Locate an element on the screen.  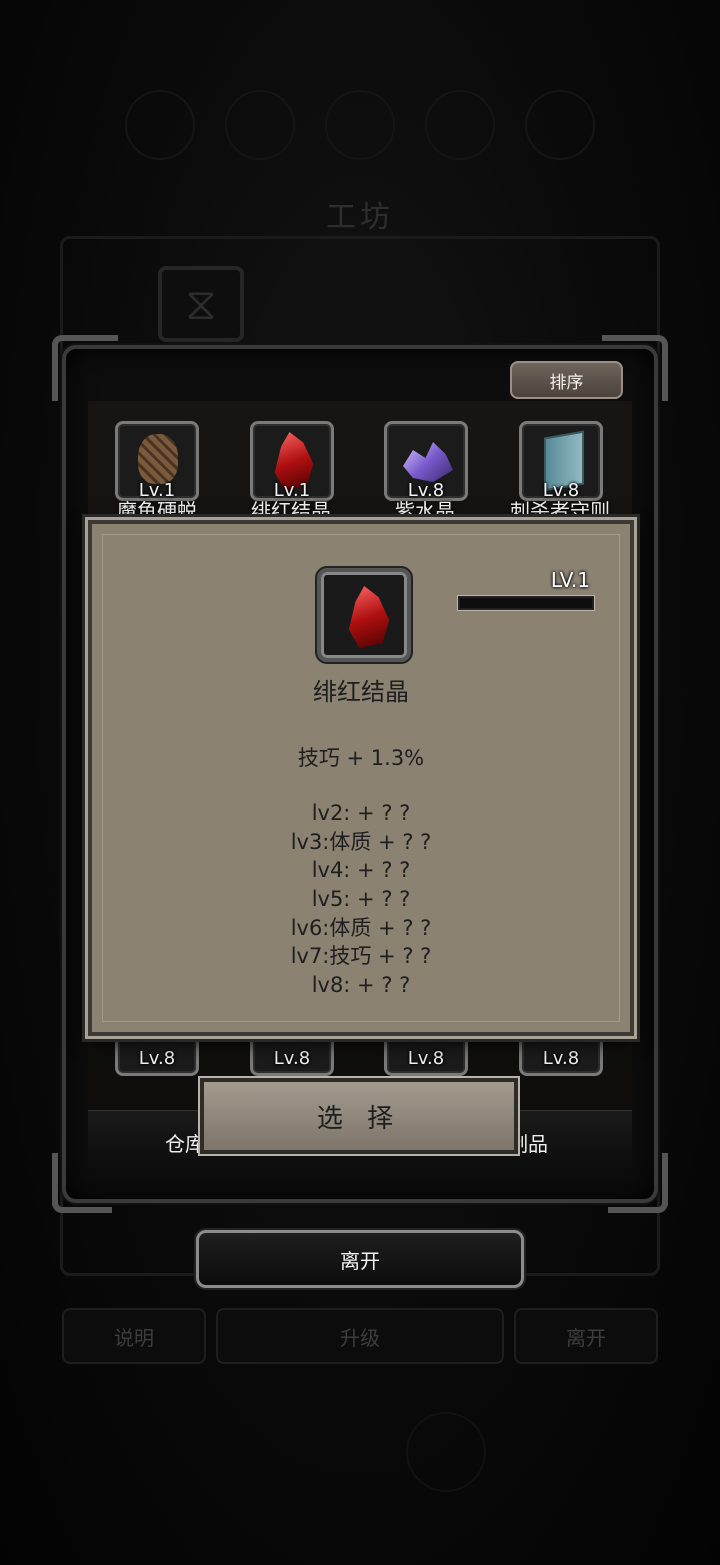
item-slot-turtle-shell: Lv.1 is located at coordinates (157, 463).